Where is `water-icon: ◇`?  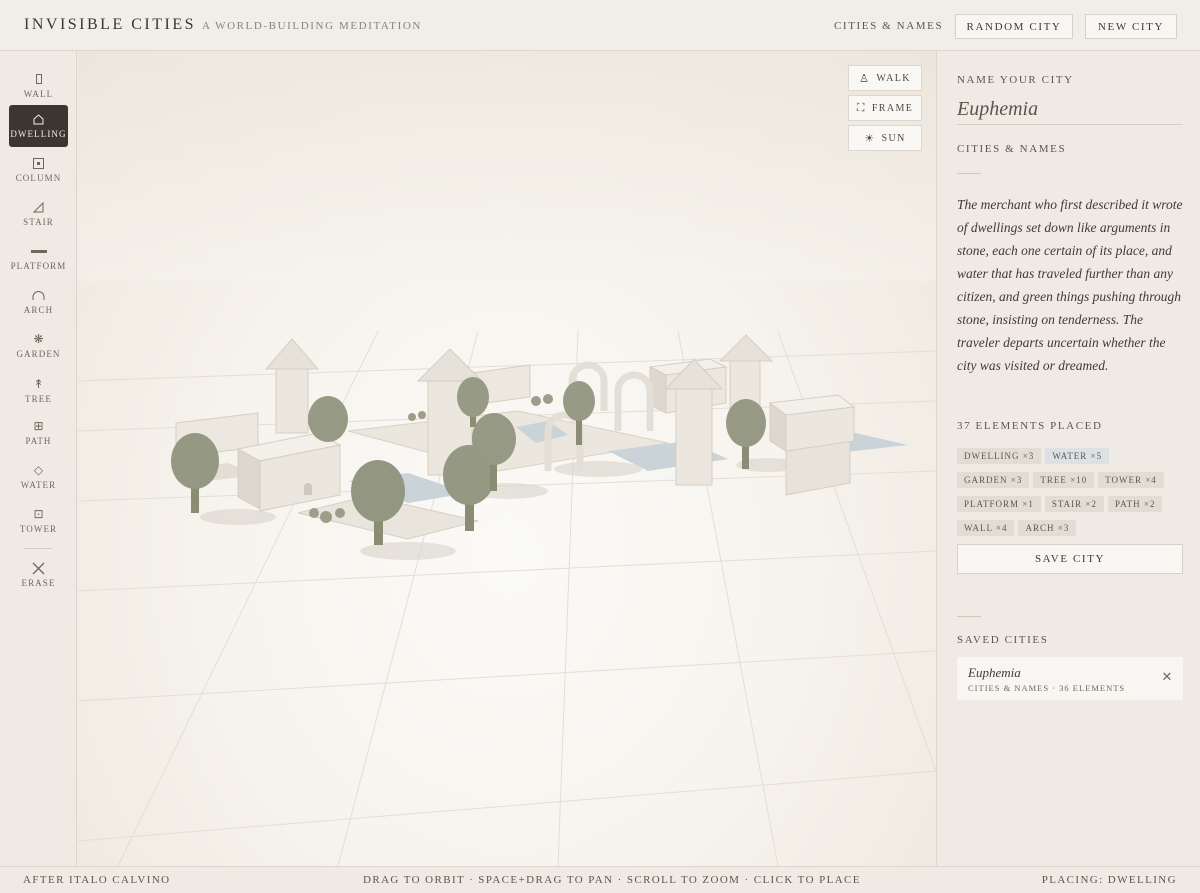 water-icon: ◇ is located at coordinates (38, 470).